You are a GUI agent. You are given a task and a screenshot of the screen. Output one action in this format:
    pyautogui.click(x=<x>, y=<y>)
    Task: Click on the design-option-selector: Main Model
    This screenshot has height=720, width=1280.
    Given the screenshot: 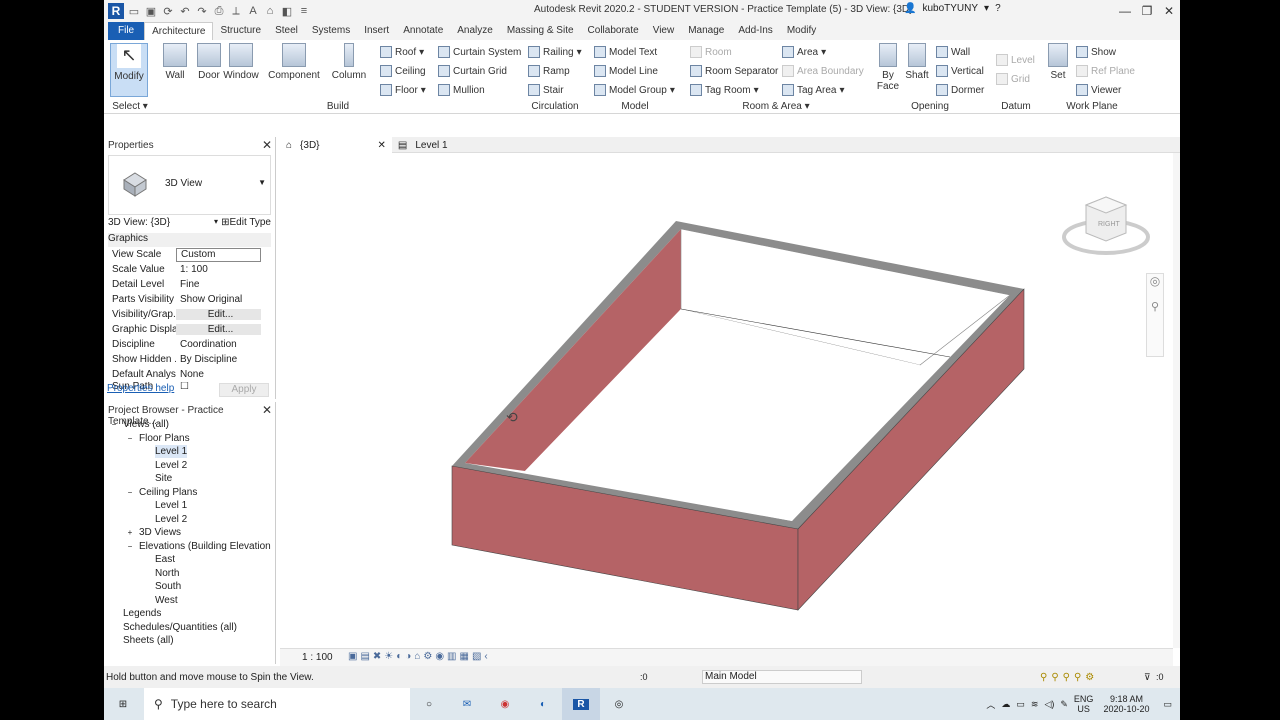 What is the action you would take?
    pyautogui.click(x=782, y=677)
    